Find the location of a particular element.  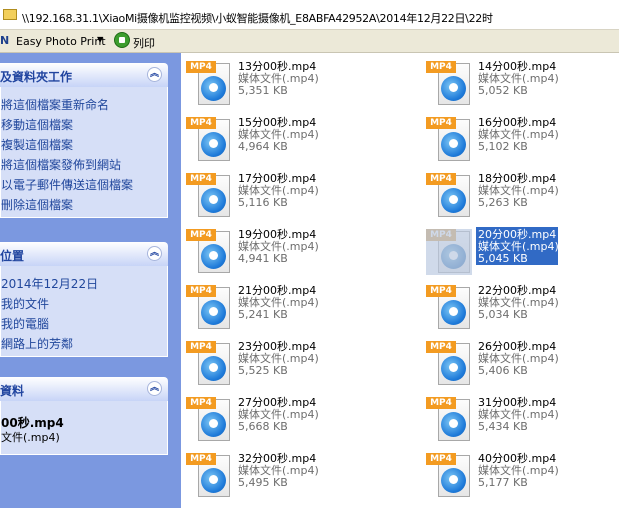

file-item: MP4 15分00秒.mp4 媒体文件(.mp4) 4,964 KB is located at coordinates (286, 140).